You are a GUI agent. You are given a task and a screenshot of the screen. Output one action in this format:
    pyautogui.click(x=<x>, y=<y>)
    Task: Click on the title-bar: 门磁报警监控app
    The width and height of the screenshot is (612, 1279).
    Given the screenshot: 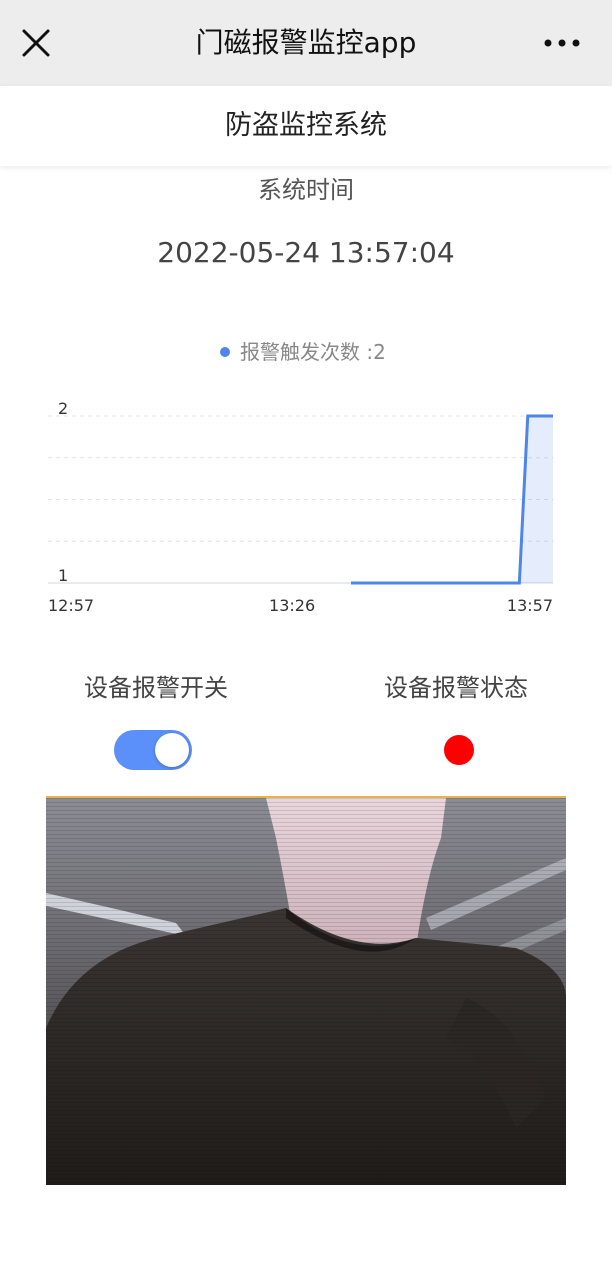 What is the action you would take?
    pyautogui.click(x=306, y=43)
    